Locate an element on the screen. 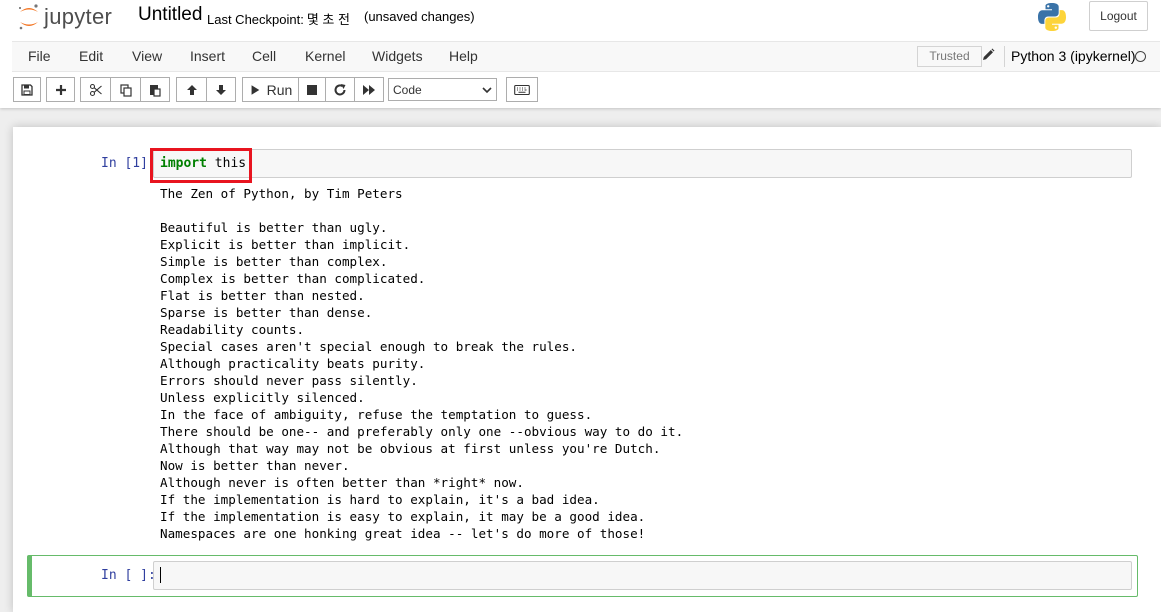 The width and height of the screenshot is (1161, 612). highlight-annotation-box is located at coordinates (201, 165).